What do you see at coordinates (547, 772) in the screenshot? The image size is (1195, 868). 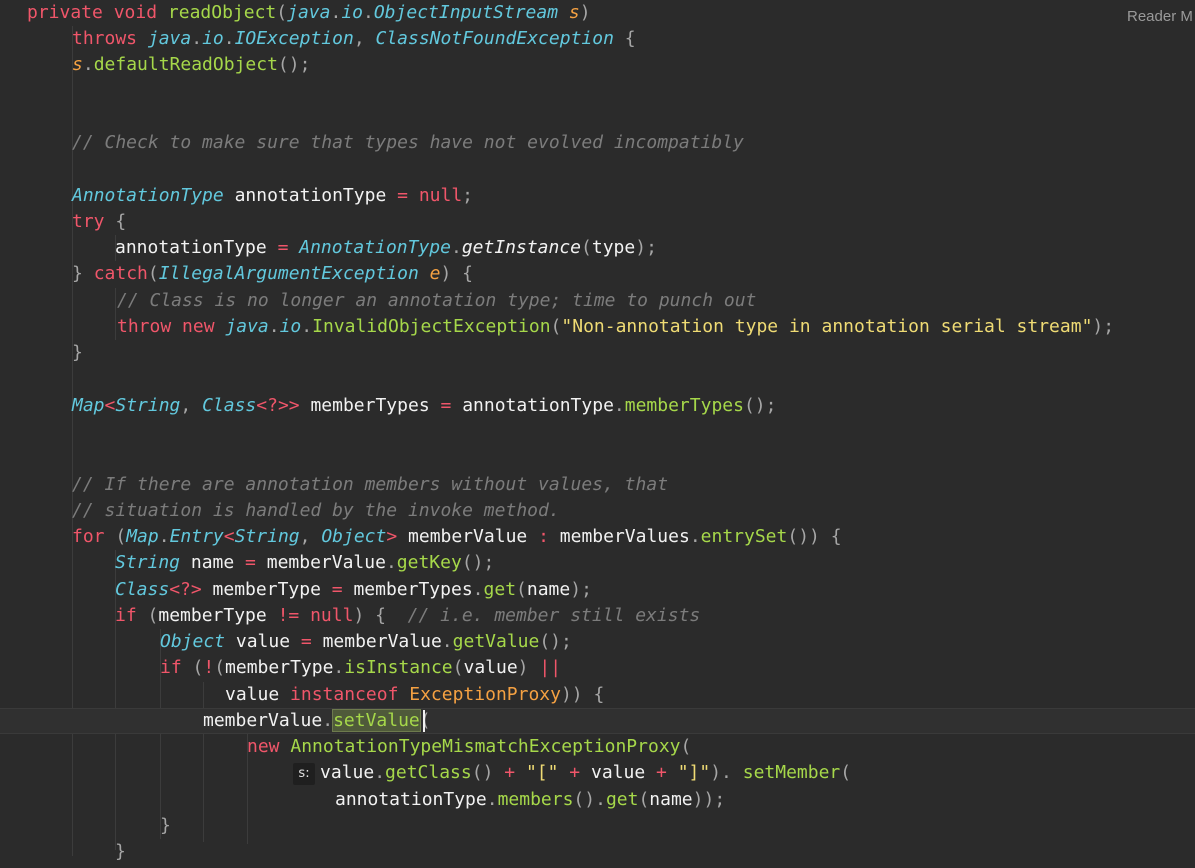 I see `code-token: "["` at bounding box center [547, 772].